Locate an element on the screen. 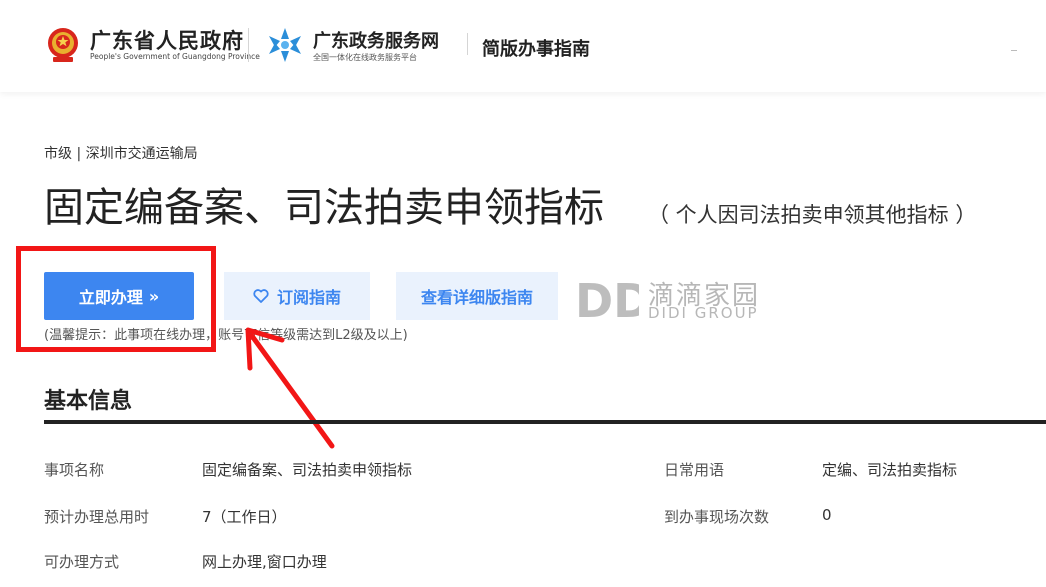  section-divider is located at coordinates (545, 422).